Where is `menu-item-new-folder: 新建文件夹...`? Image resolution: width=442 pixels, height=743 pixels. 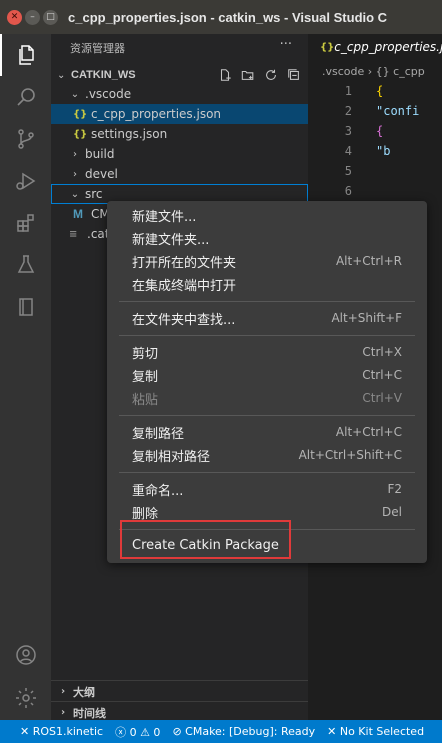 menu-item-new-folder: 新建文件夹... is located at coordinates (267, 238).